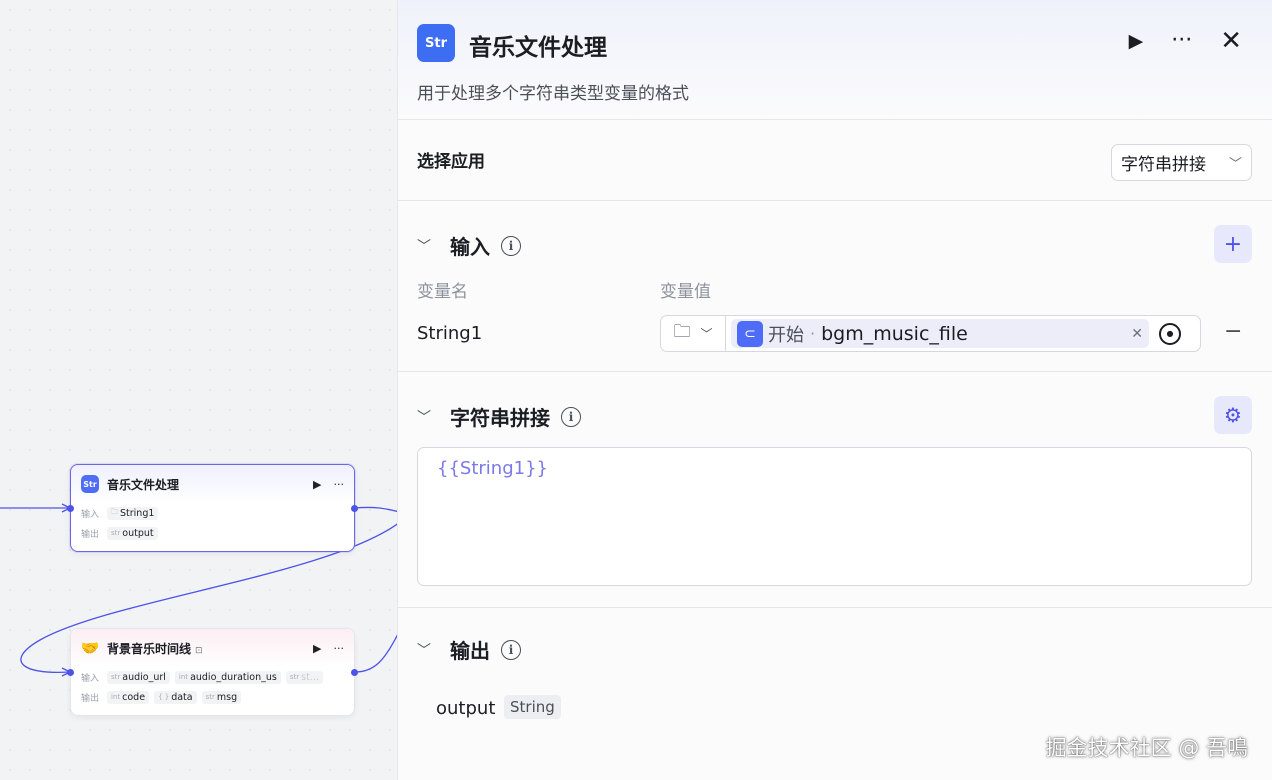 This screenshot has height=780, width=1272. I want to click on select-app-label: 选择应用, so click(451, 162).